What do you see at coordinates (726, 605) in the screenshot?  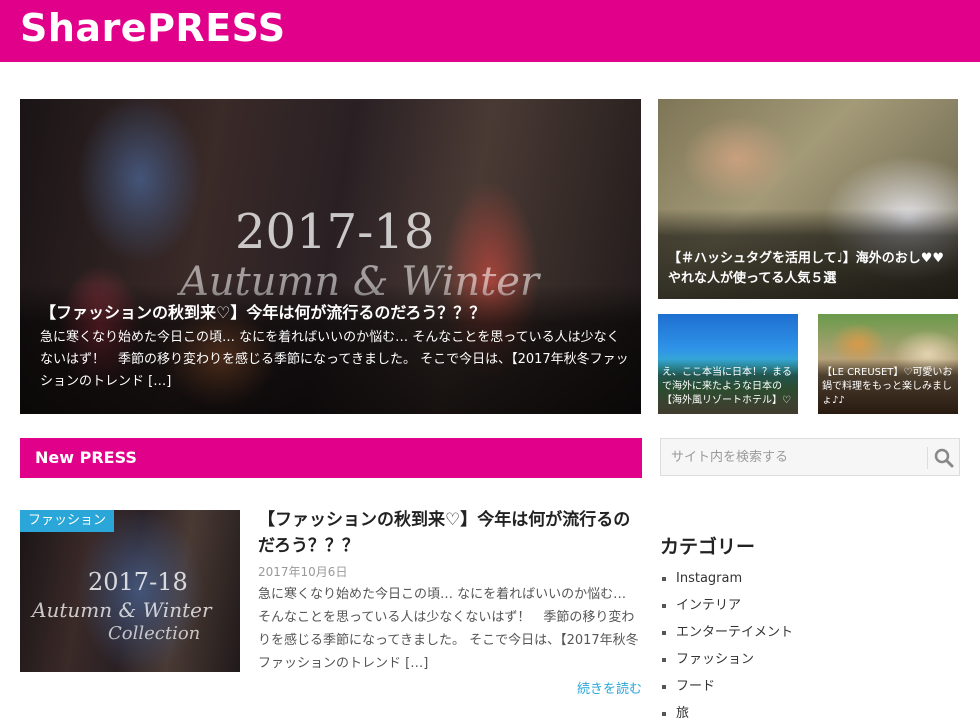 I see `category-item-interior: インテリア` at bounding box center [726, 605].